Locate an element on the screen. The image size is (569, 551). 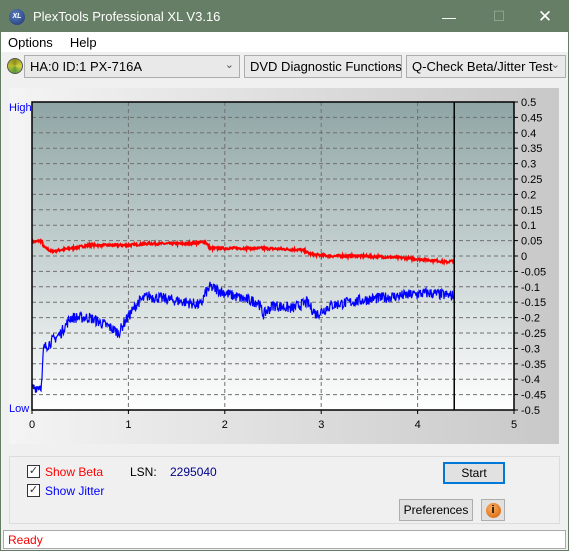
drive-select: HA:0 ID:1 PX-716A ⌄ is located at coordinates (132, 66).